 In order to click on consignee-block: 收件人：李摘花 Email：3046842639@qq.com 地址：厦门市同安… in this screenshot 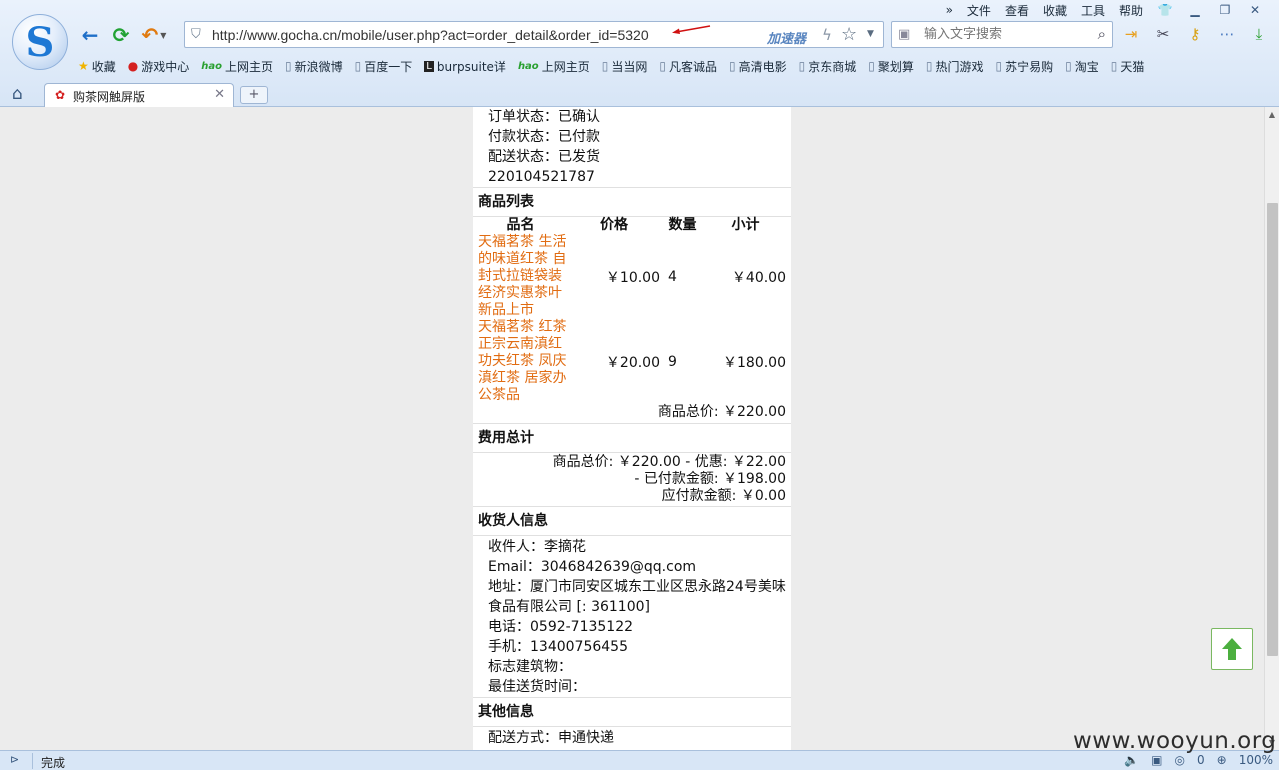, I will do `click(632, 616)`.